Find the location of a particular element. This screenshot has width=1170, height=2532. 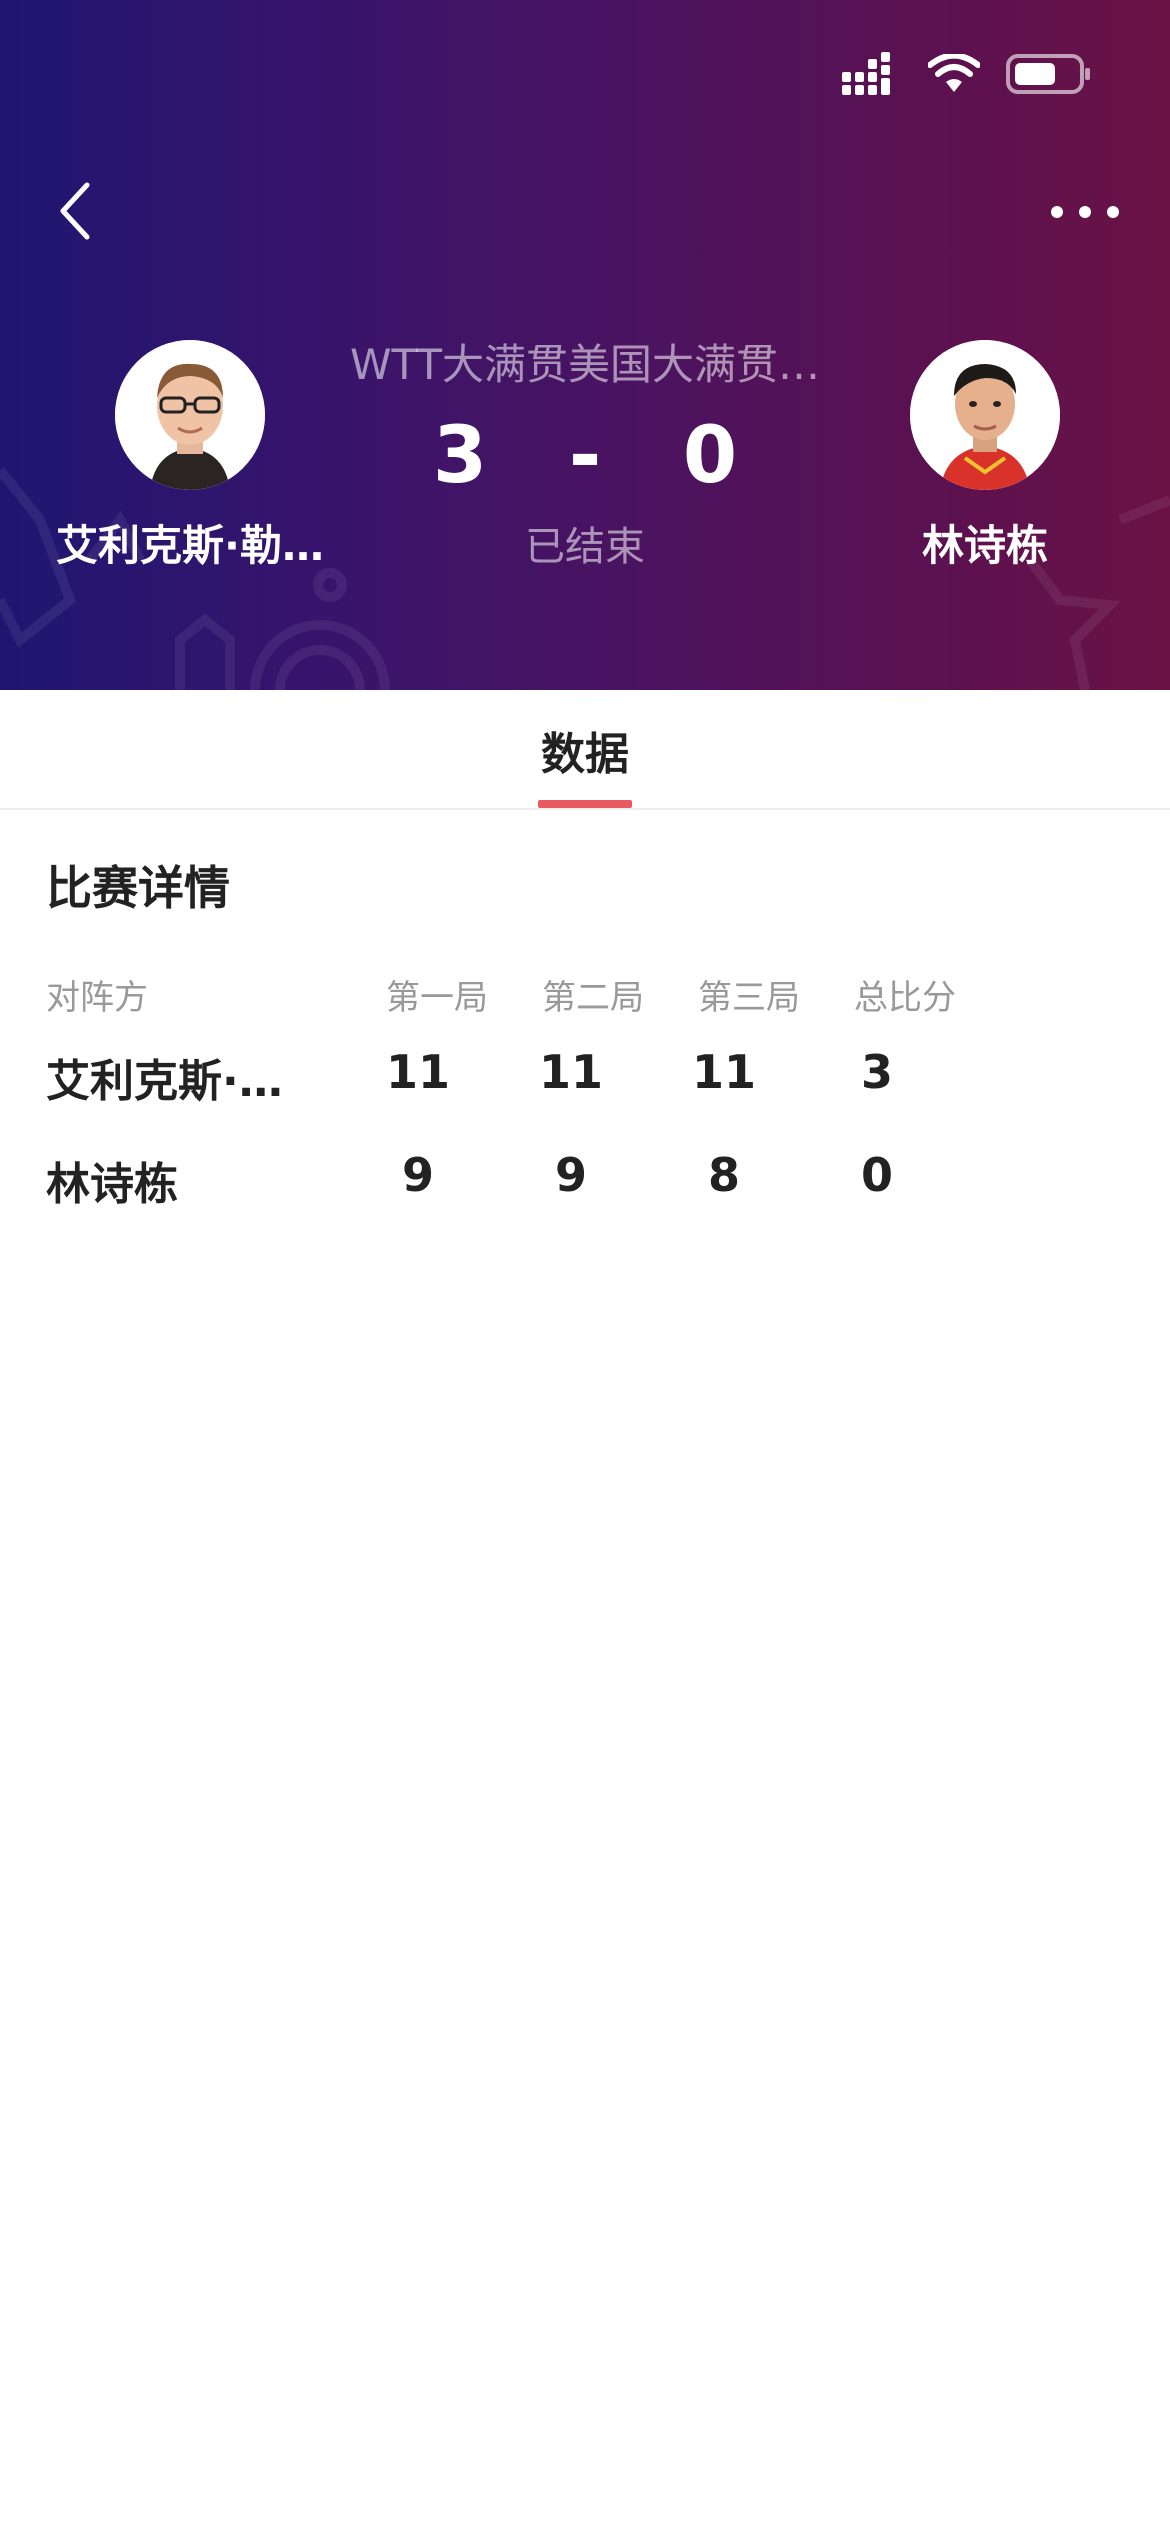

home-player-avatar is located at coordinates (190, 415).